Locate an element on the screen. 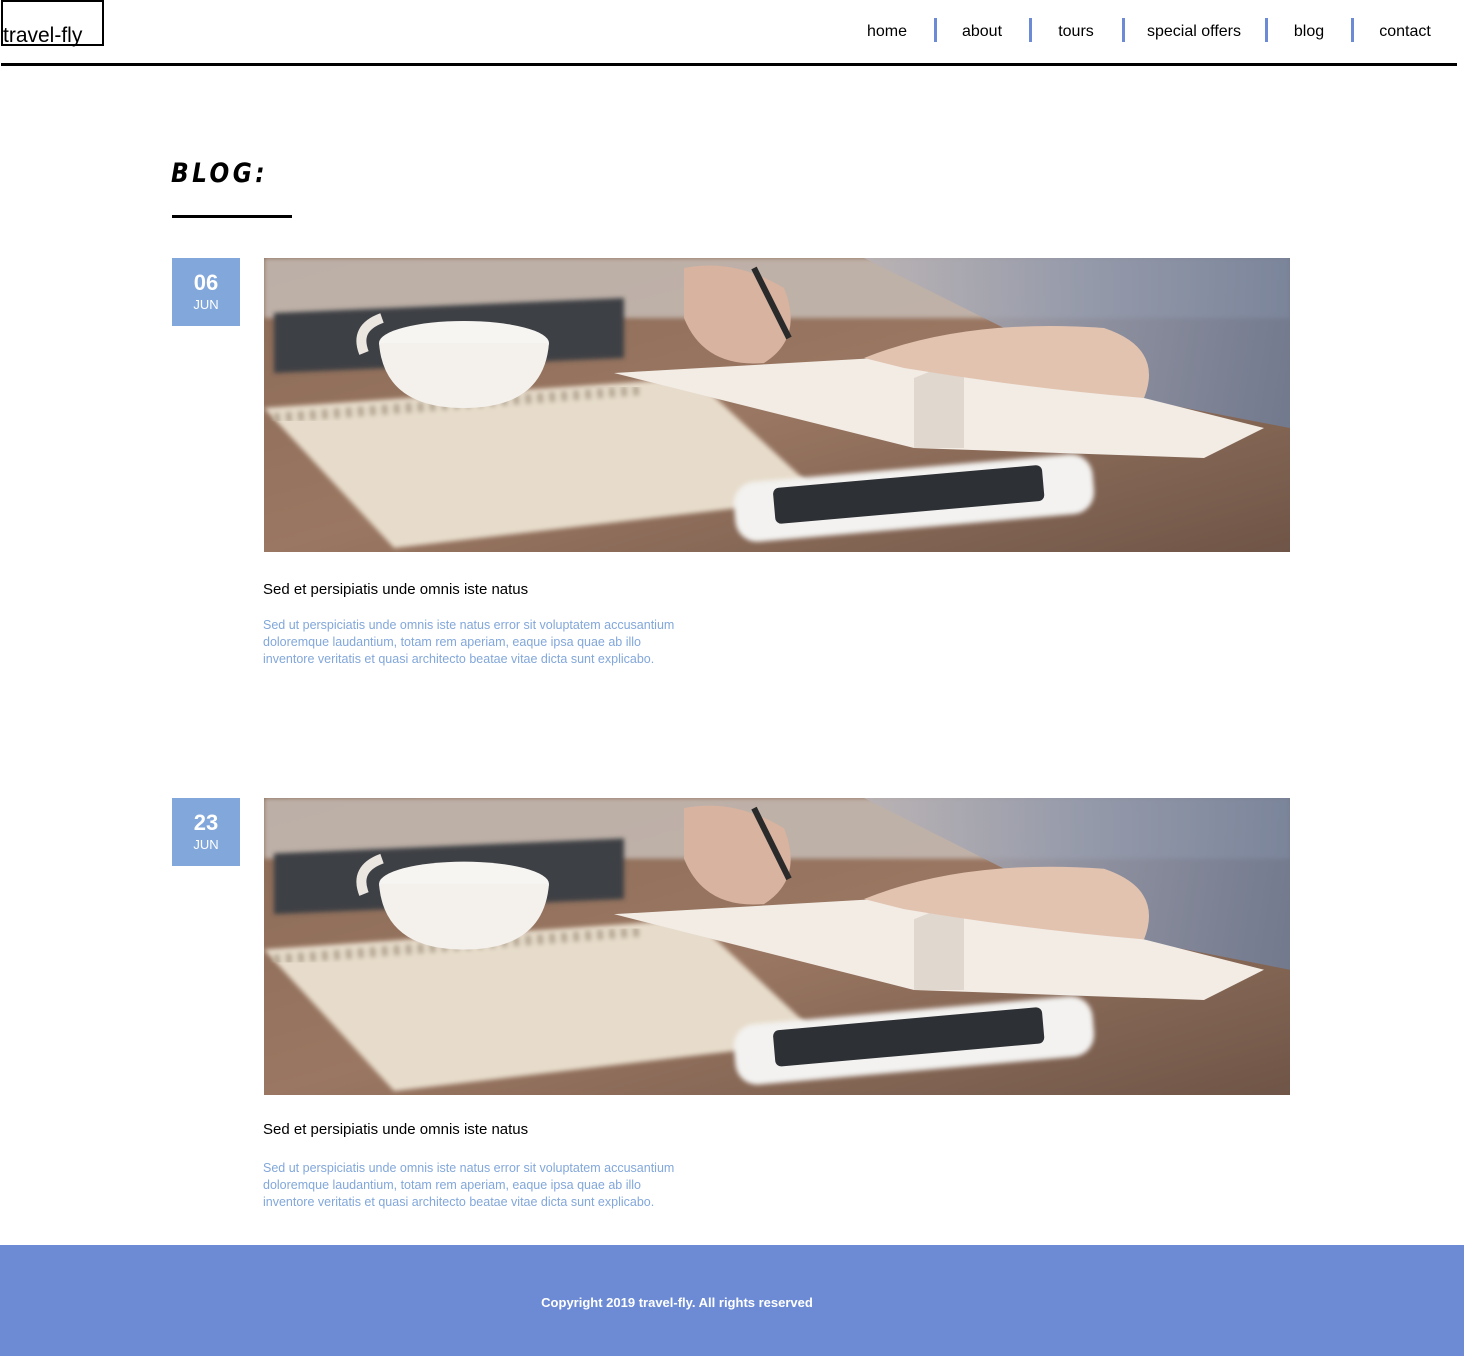 Image resolution: width=1464 pixels, height=1356 pixels. date-day: 06 is located at coordinates (206, 282).